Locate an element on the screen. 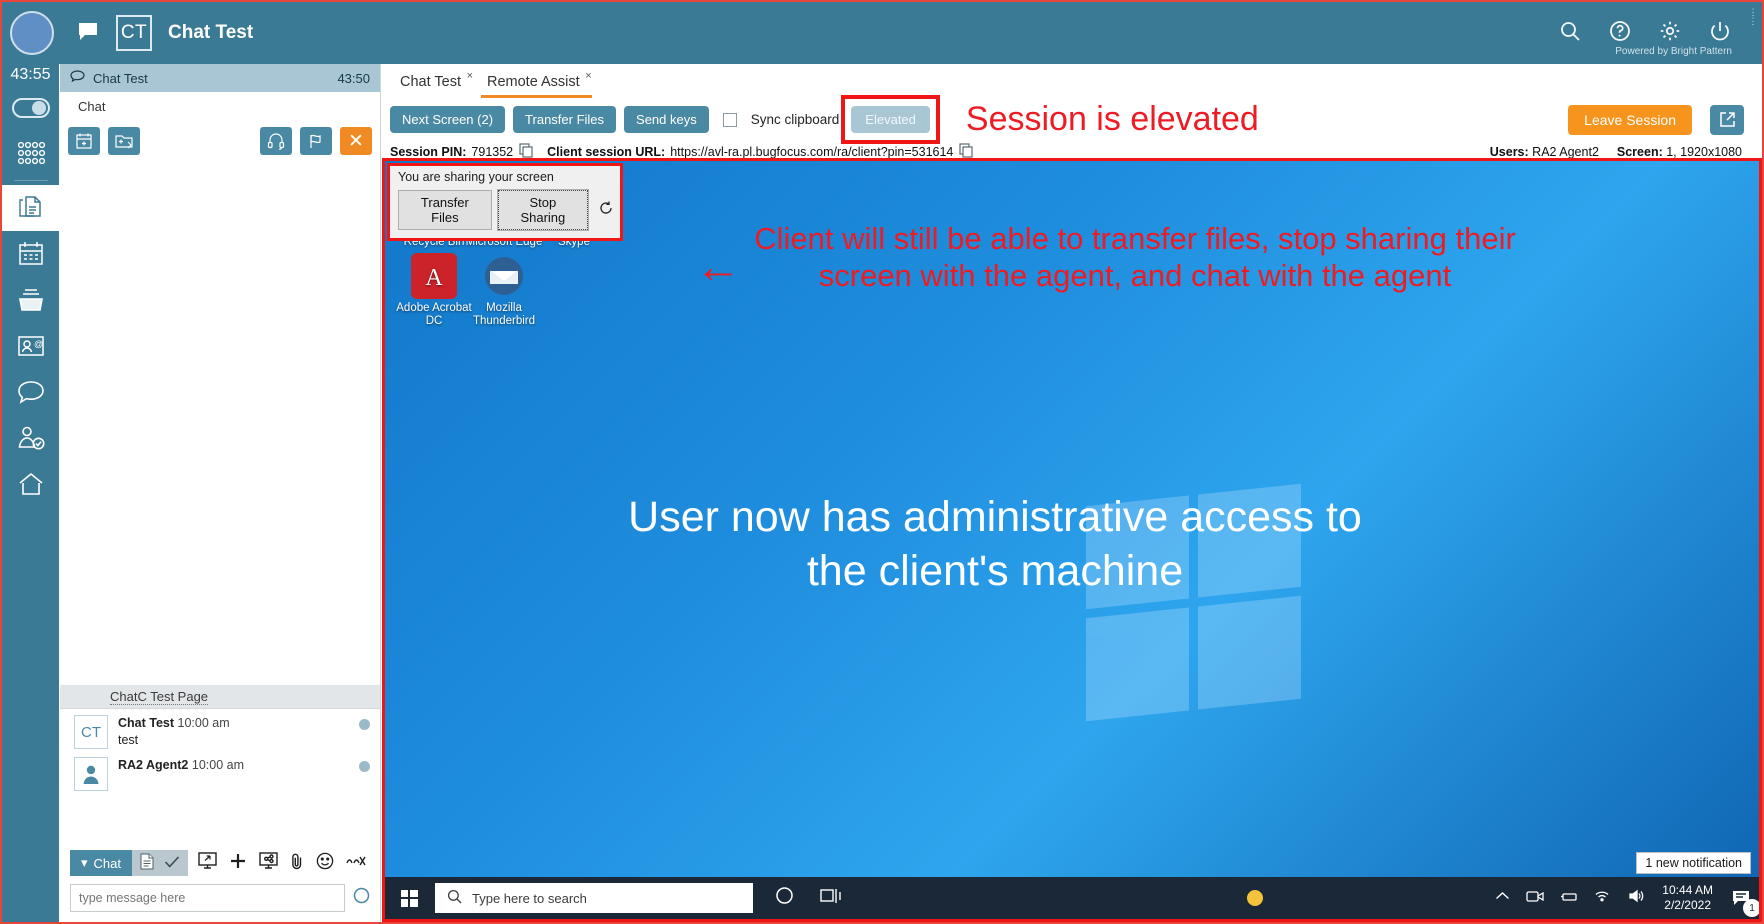 The width and height of the screenshot is (1764, 924). list-item: CT Chat Test 10:00 am test is located at coordinates (220, 730).